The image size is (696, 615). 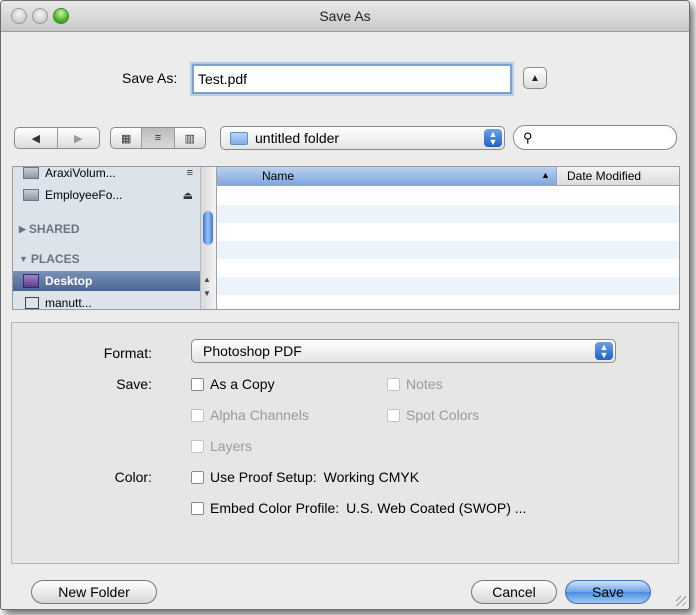 What do you see at coordinates (231, 446) in the screenshot?
I see `checkbox-label: Layers` at bounding box center [231, 446].